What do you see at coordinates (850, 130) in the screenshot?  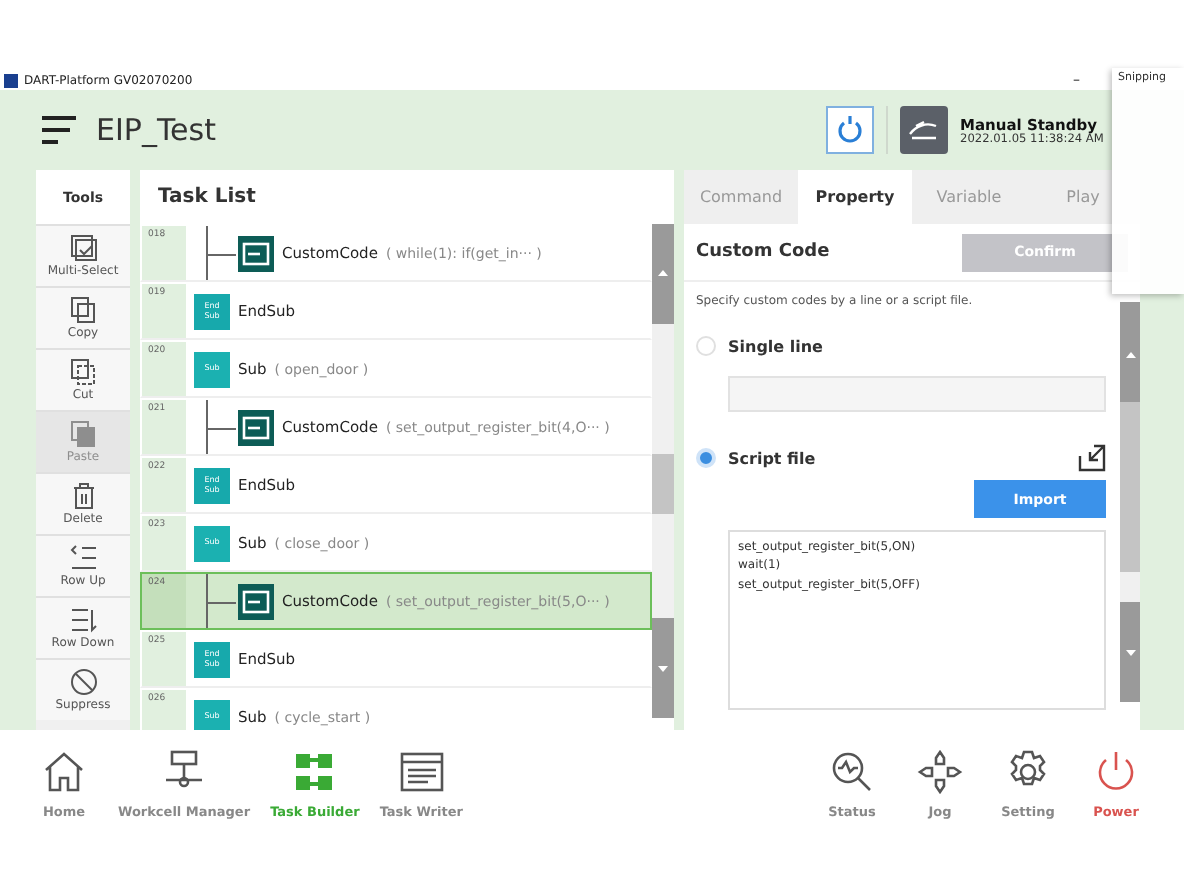 I see `refresh-button` at bounding box center [850, 130].